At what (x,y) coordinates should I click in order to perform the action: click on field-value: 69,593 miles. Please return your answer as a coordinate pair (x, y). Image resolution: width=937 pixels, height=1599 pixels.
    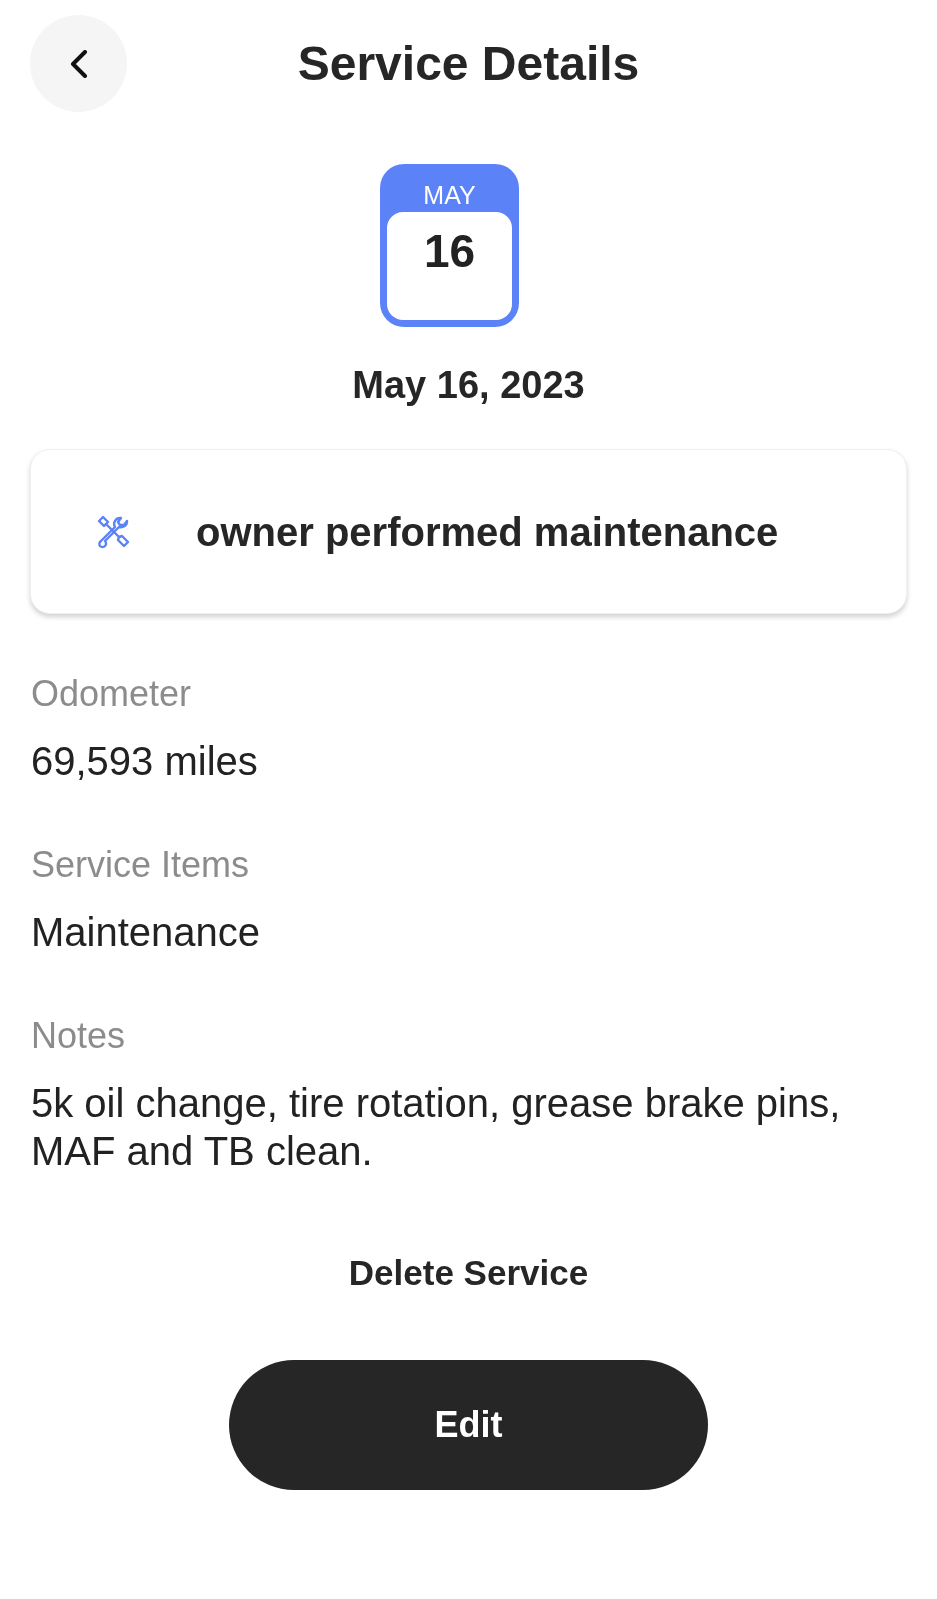
    Looking at the image, I should click on (145, 761).